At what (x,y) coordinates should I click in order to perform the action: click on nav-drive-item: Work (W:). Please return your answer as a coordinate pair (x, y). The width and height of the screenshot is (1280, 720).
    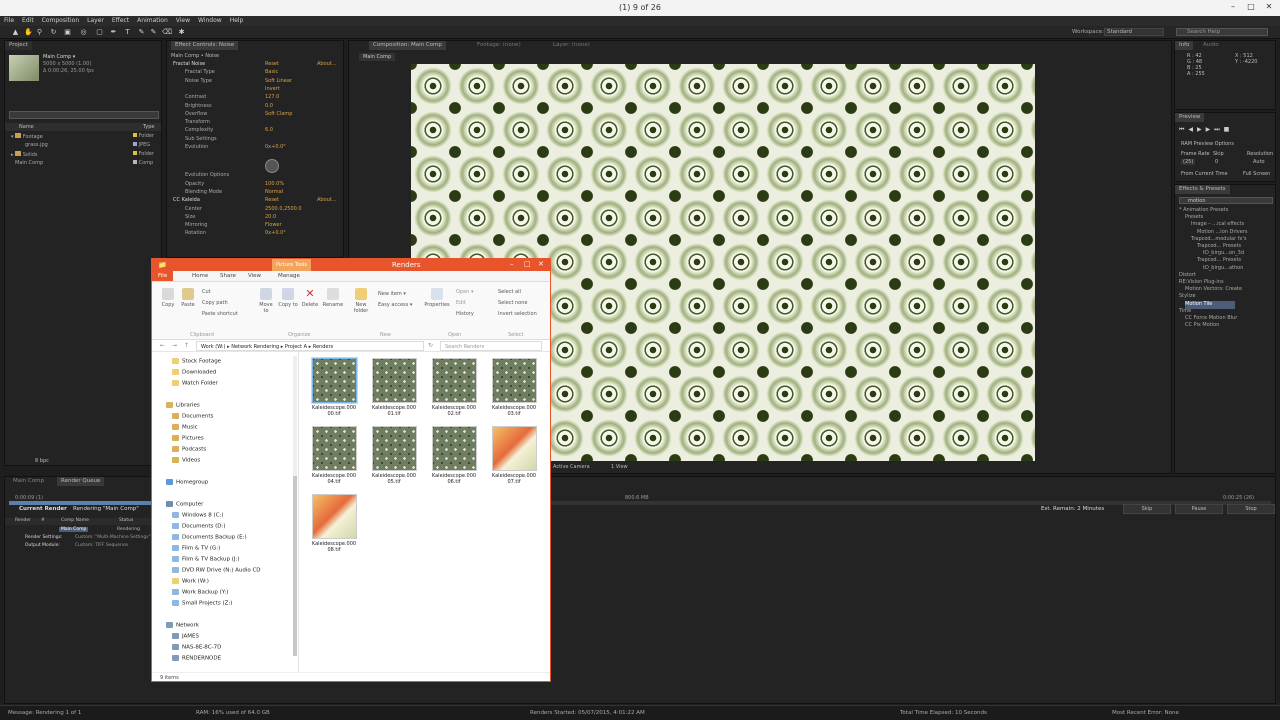
    Looking at the image, I should click on (190, 581).